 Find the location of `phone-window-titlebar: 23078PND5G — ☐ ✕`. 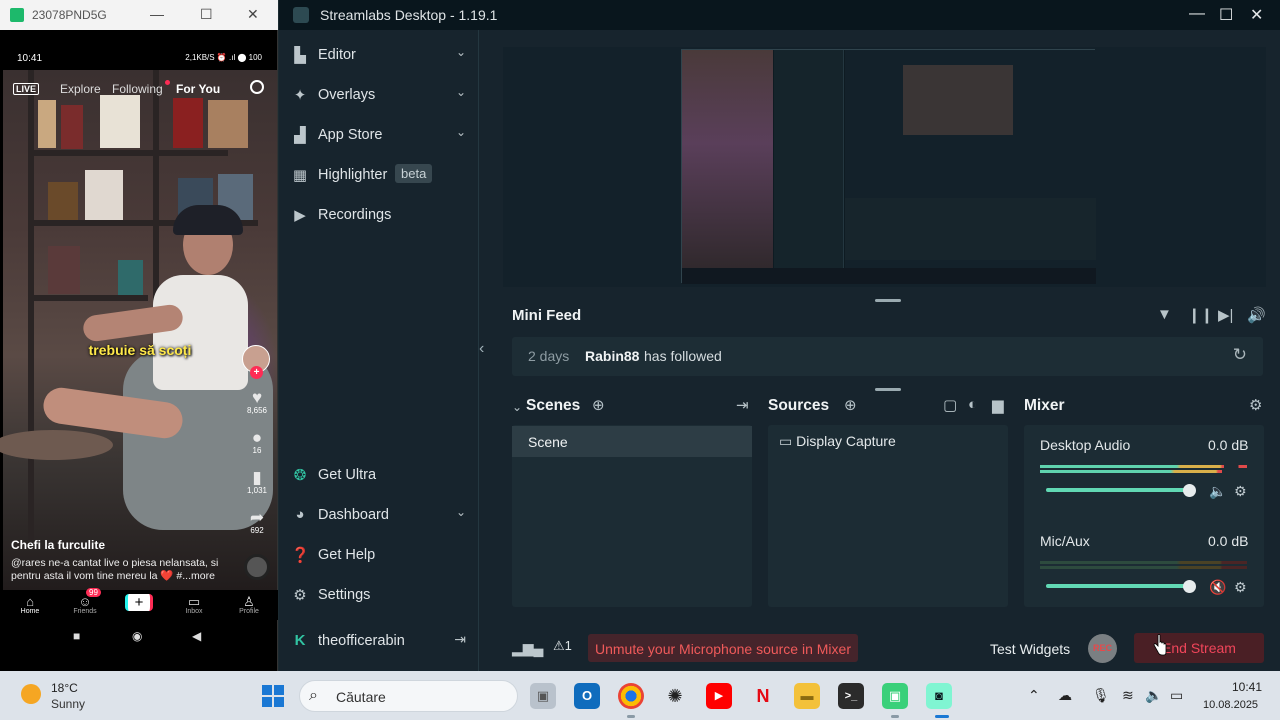

phone-window-titlebar: 23078PND5G — ☐ ✕ is located at coordinates (139, 15).